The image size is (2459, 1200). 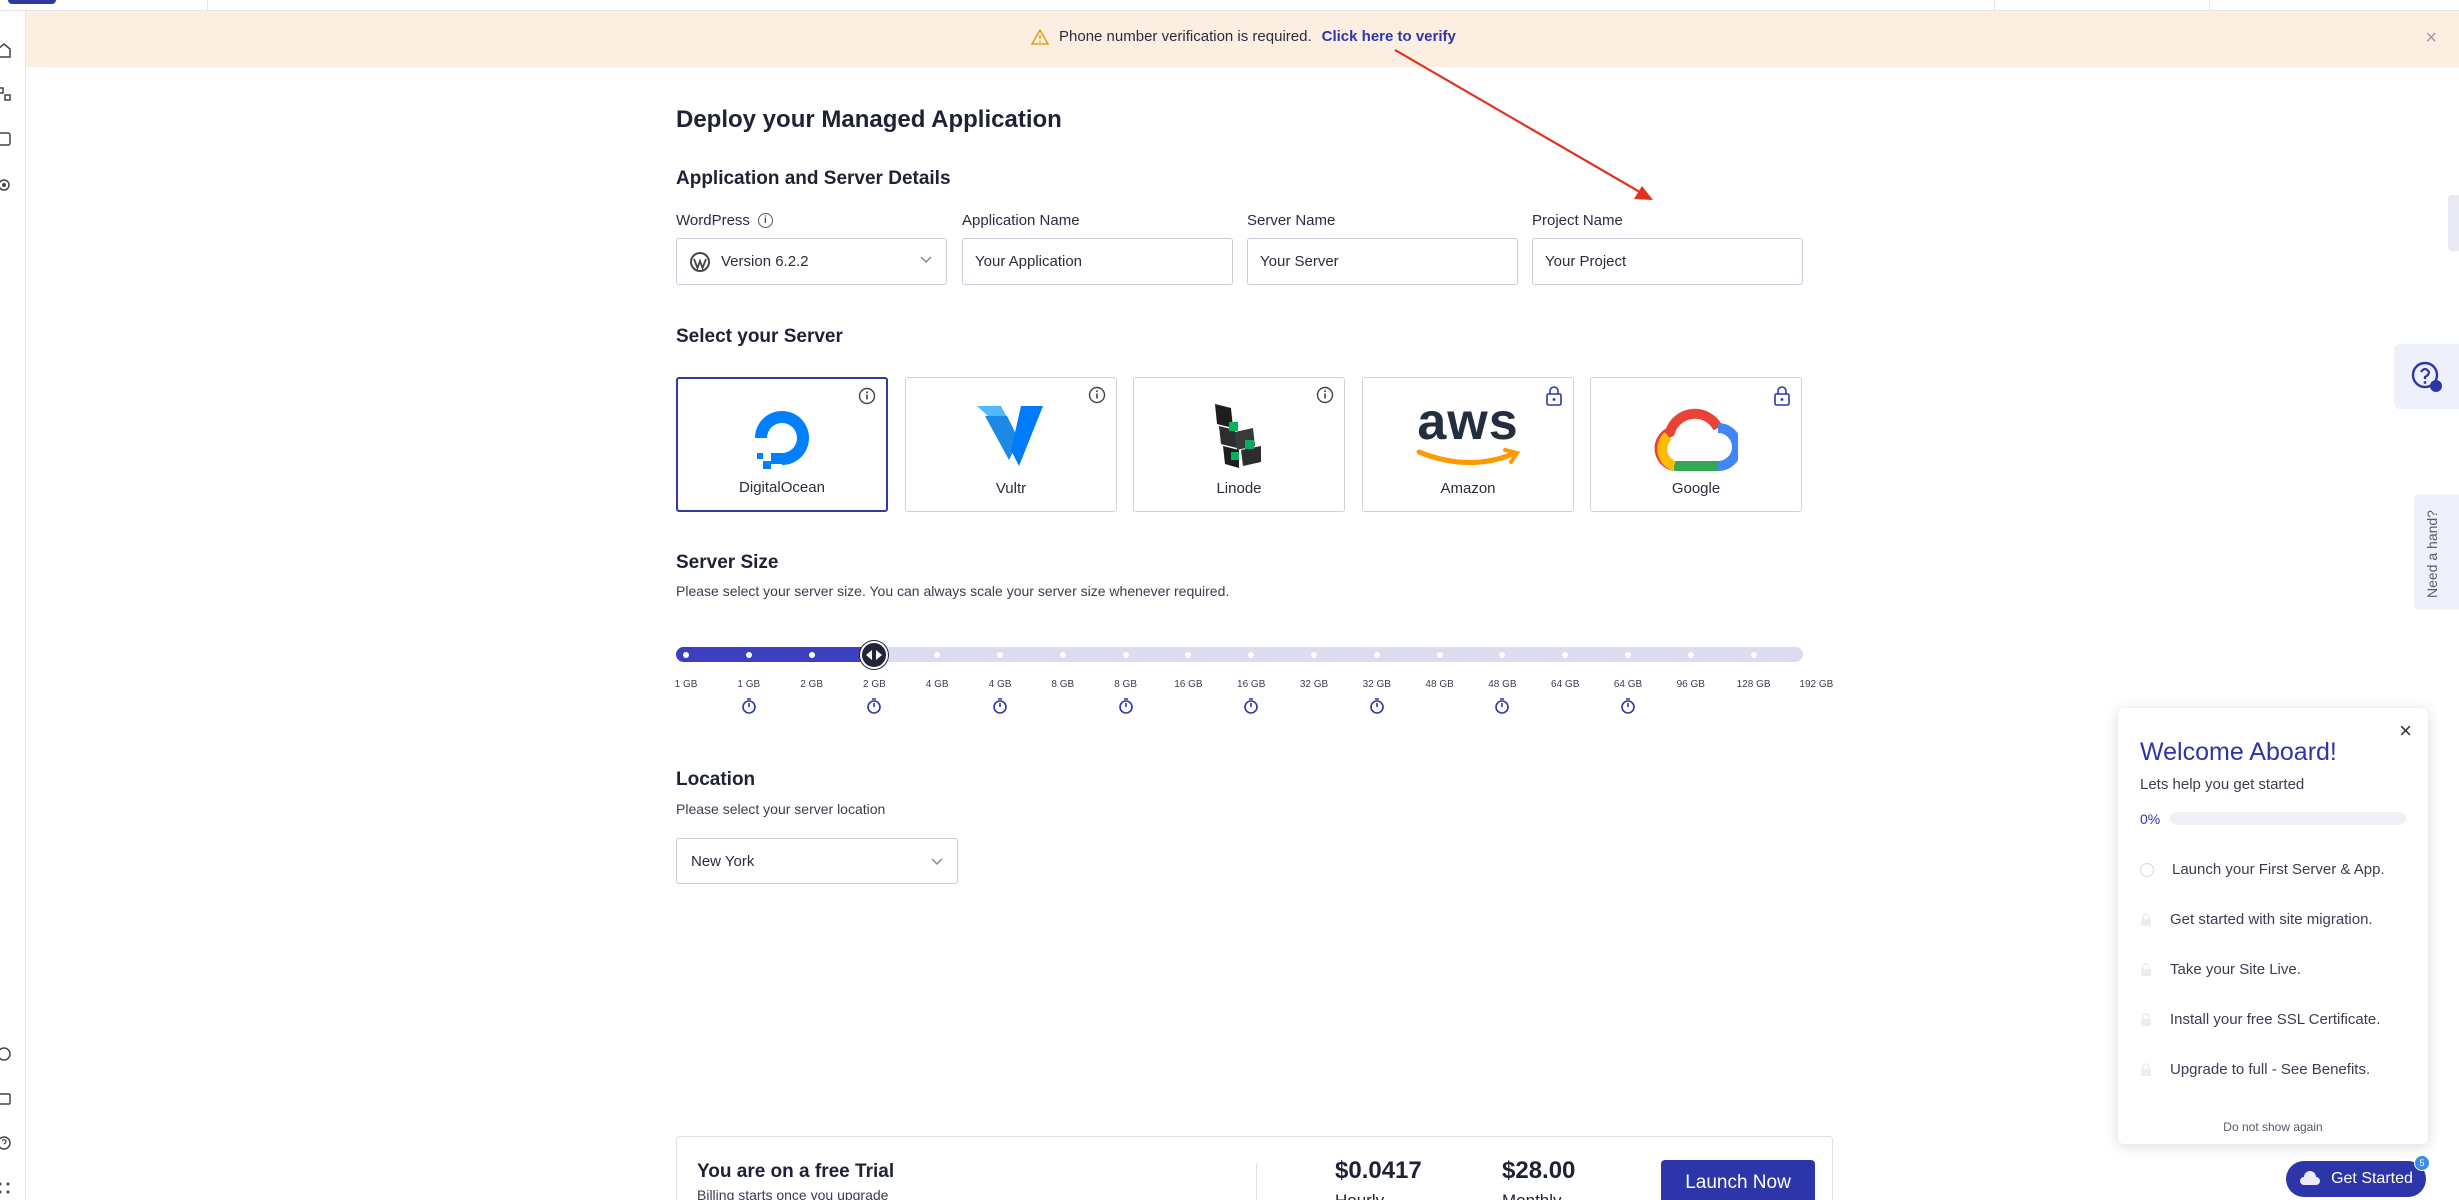 What do you see at coordinates (1554, 396) in the screenshot?
I see `lock-icon` at bounding box center [1554, 396].